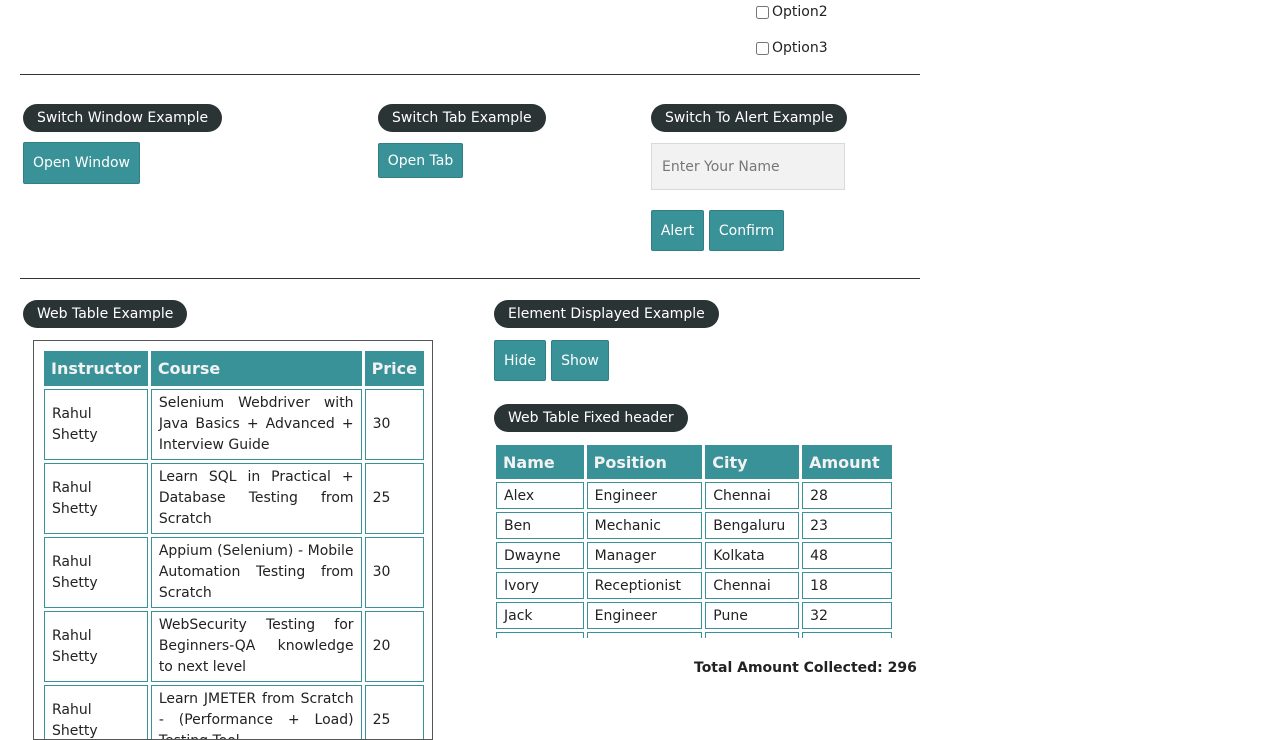  I want to click on table-header-row: Name Position City Amount, so click(694, 462).